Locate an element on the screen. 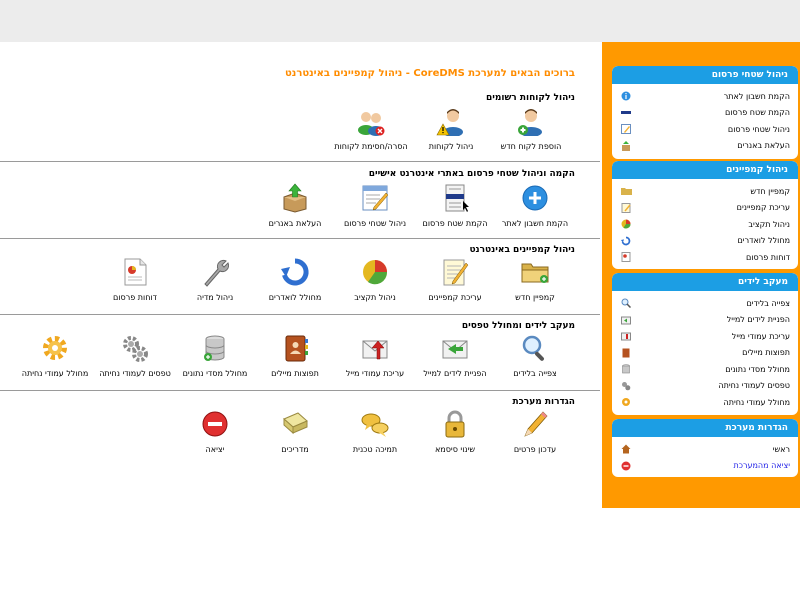  sidebar-box-title: מעקב לידים is located at coordinates (705, 282).